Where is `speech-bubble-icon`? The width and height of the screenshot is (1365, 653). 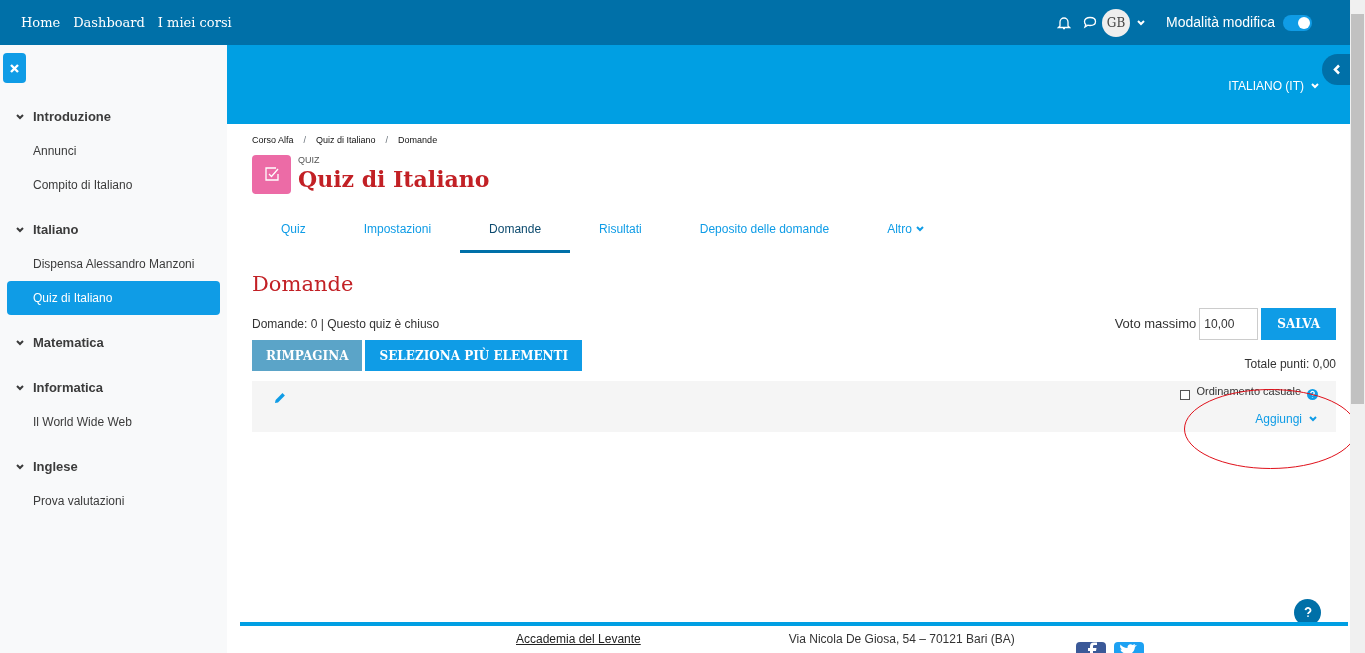
speech-bubble-icon is located at coordinates (1090, 22).